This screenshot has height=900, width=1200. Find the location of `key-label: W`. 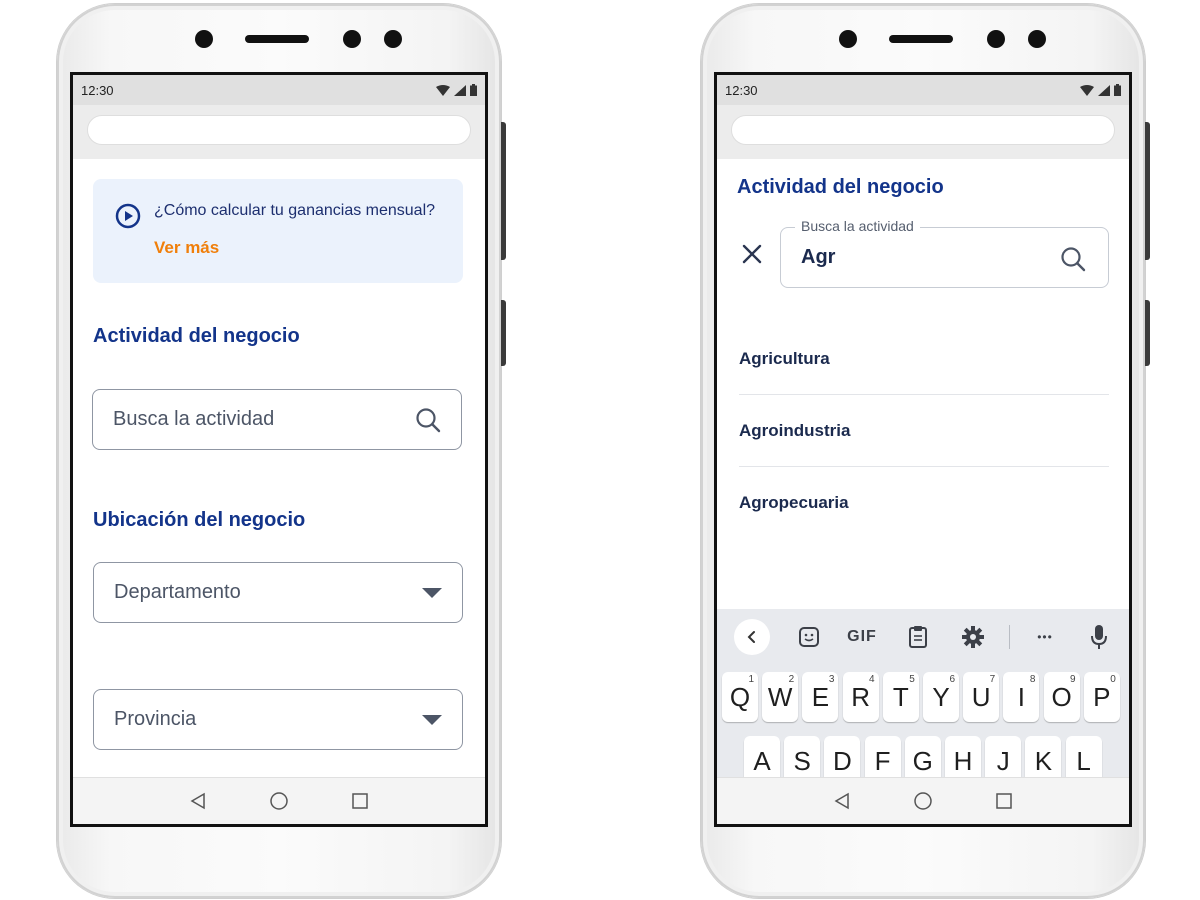

key-label: W is located at coordinates (780, 696).